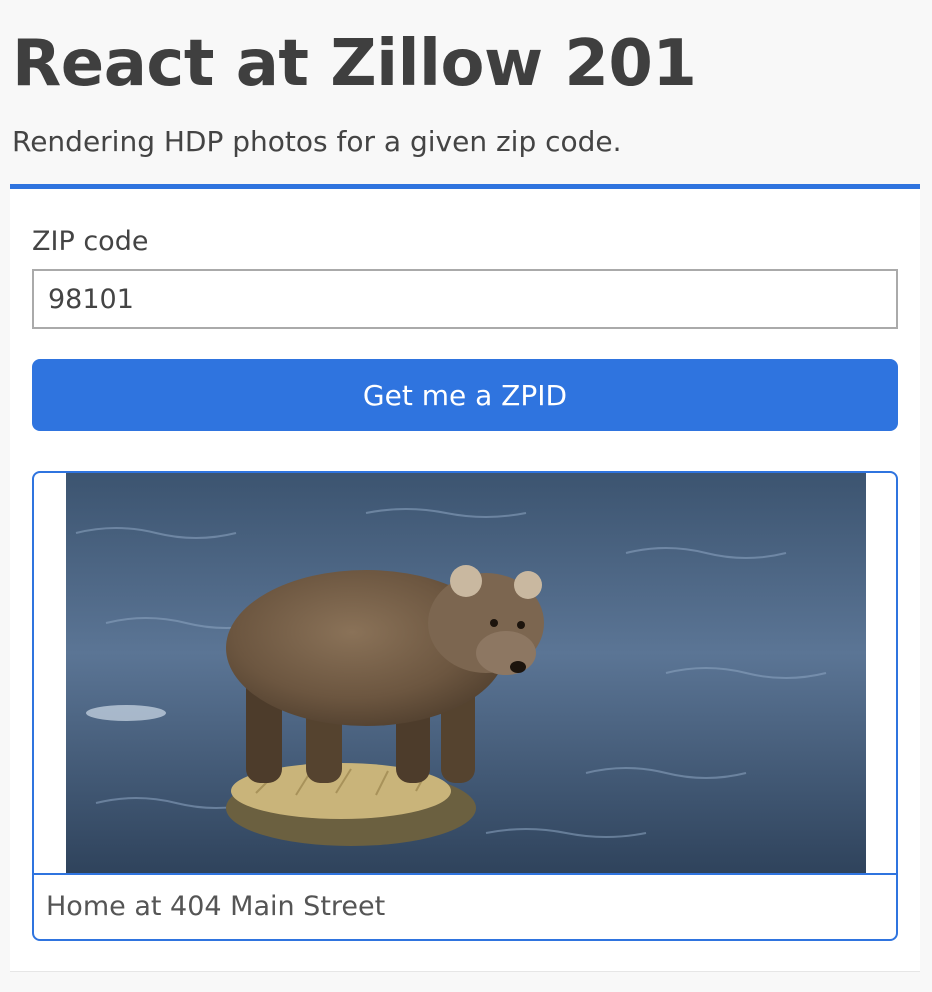 The height and width of the screenshot is (992, 932). What do you see at coordinates (465, 395) in the screenshot?
I see `get-zpid-button: Get me a ZPID` at bounding box center [465, 395].